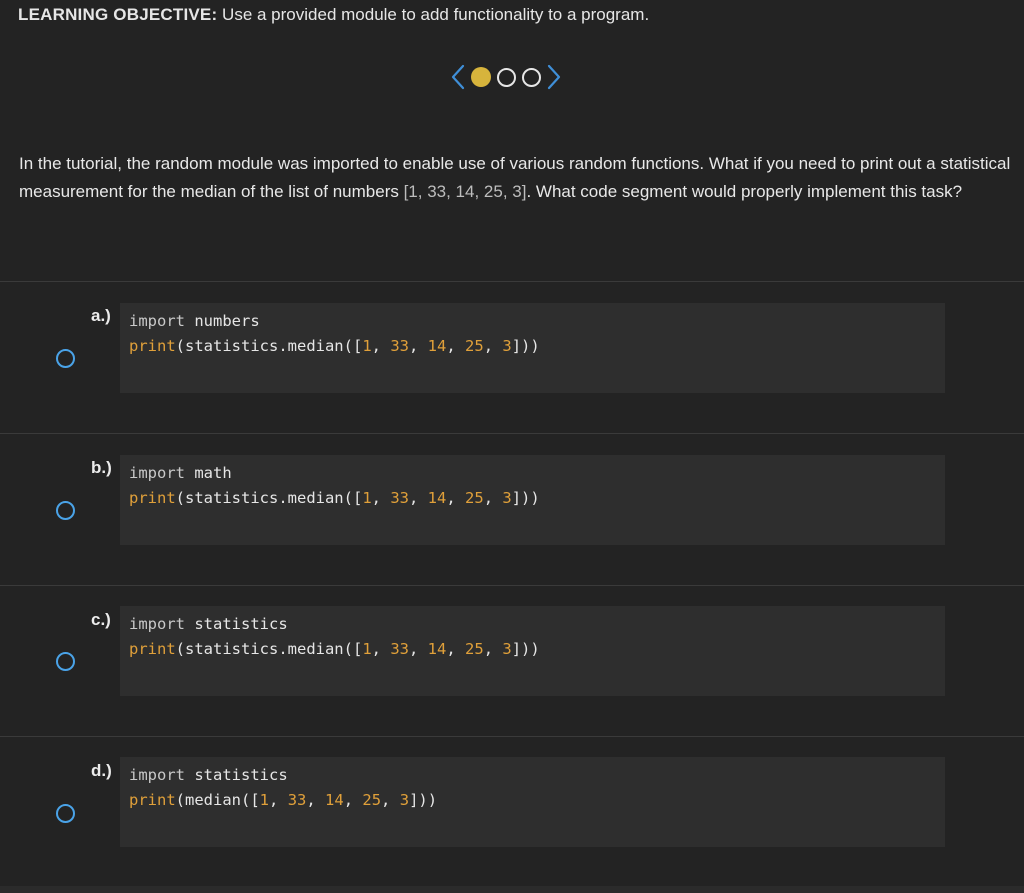 The width and height of the screenshot is (1024, 893). I want to click on radio-option-b, so click(65, 510).